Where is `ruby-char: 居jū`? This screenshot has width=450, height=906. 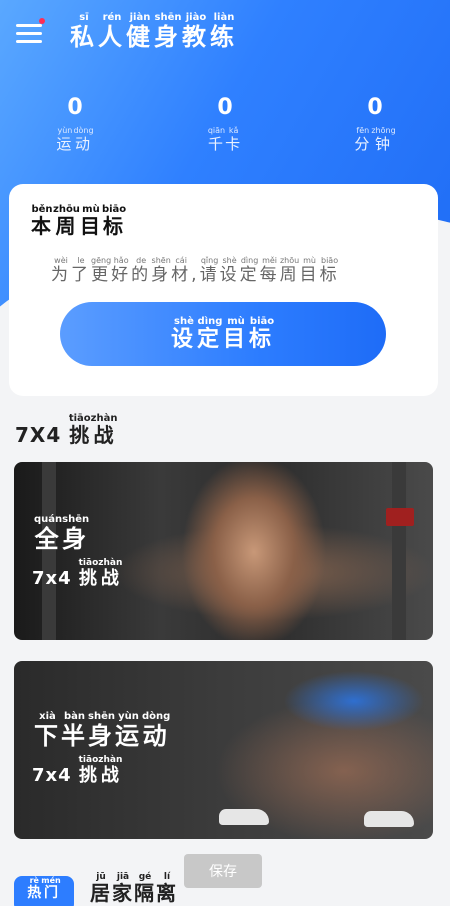
ruby-char: 居jū is located at coordinates (101, 888).